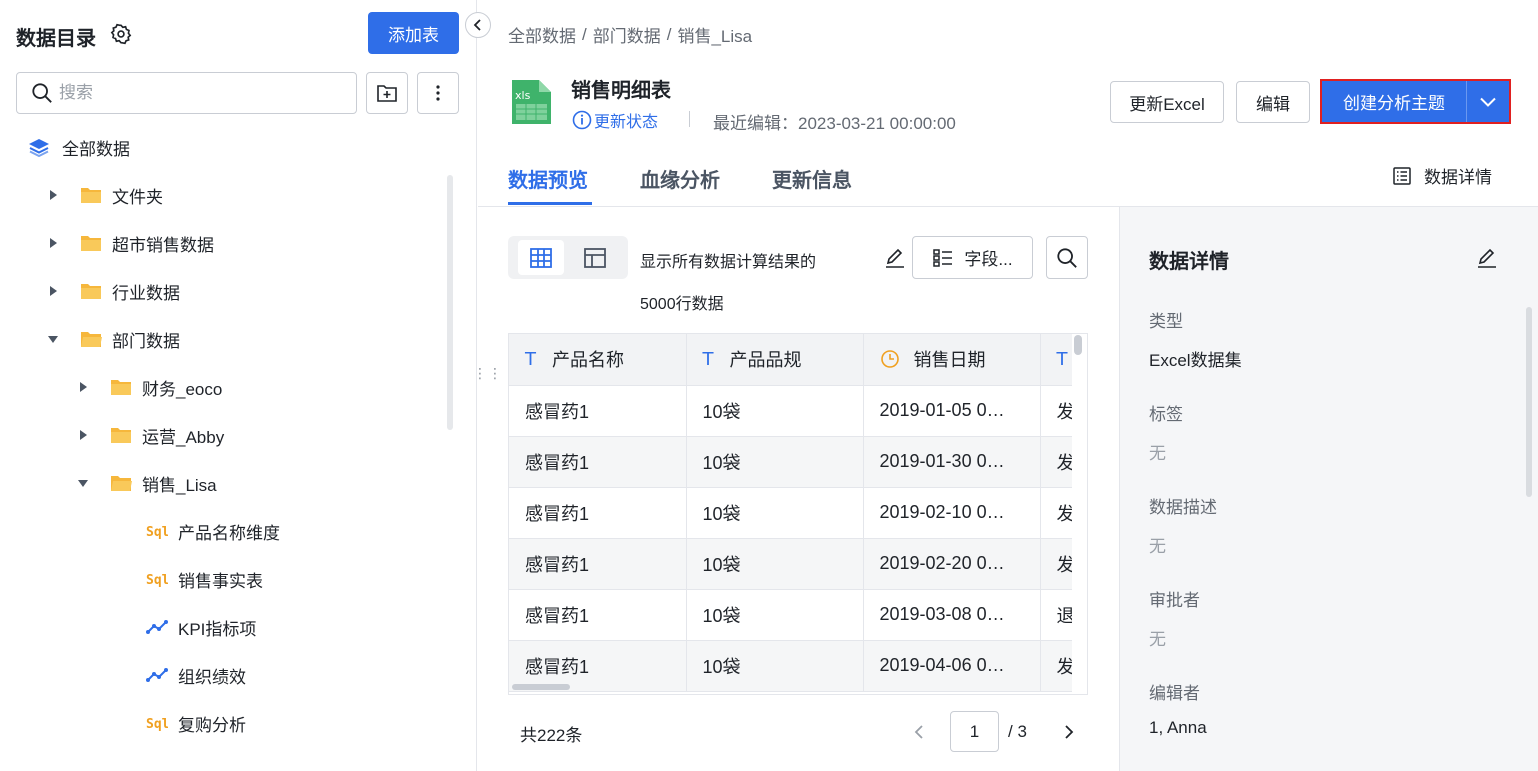 The height and width of the screenshot is (771, 1538). What do you see at coordinates (204, 579) in the screenshot?
I see `tree-item-dataset: Sql 销售事实表` at bounding box center [204, 579].